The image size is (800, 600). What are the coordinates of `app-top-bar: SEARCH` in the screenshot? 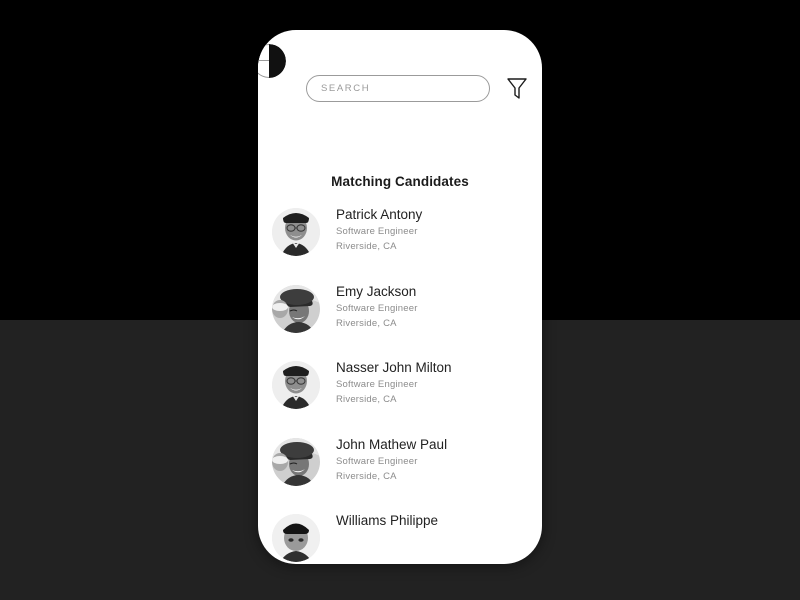 It's located at (400, 66).